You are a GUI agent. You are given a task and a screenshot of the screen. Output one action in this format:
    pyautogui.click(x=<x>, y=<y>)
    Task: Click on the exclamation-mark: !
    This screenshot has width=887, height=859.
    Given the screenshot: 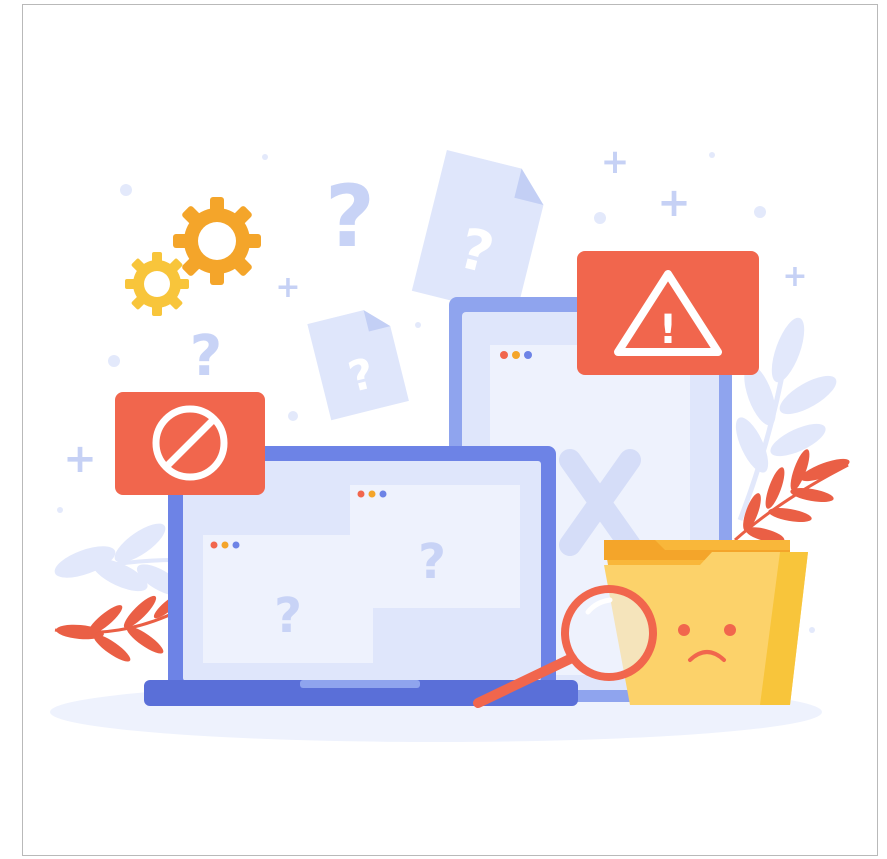 What is the action you would take?
    pyautogui.click(x=668, y=330)
    